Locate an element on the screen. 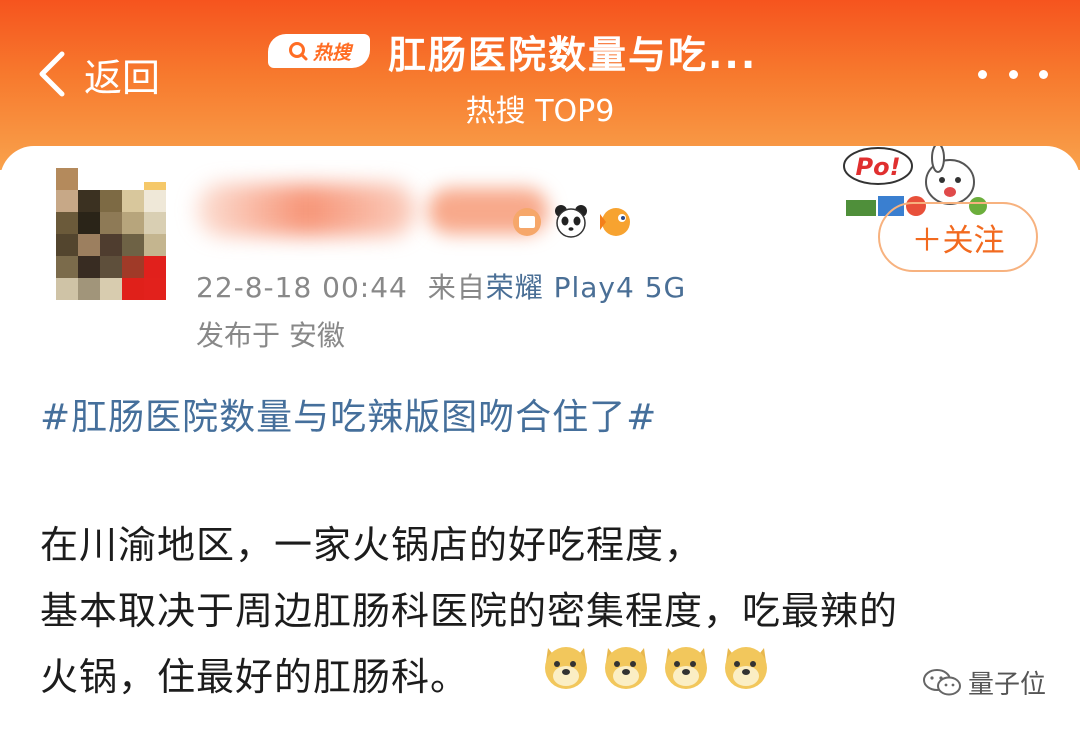 This screenshot has width=1080, height=730. post-text-line: 火锅，住最好的肛肠科。 is located at coordinates (255, 677).